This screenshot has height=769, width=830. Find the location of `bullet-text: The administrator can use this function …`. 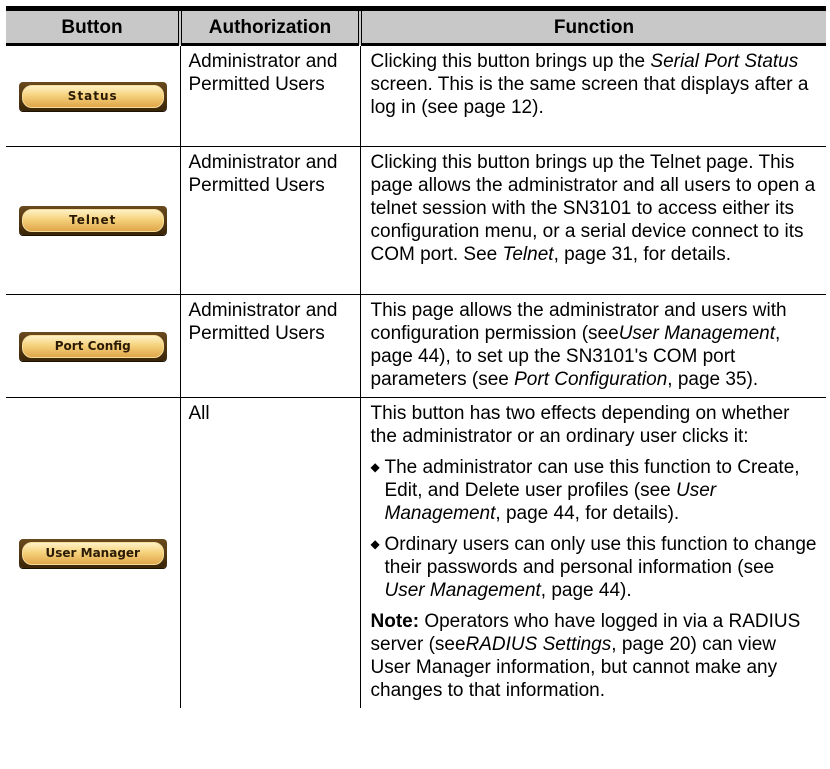

bullet-text: The administrator can use this function … is located at coordinates (592, 490).